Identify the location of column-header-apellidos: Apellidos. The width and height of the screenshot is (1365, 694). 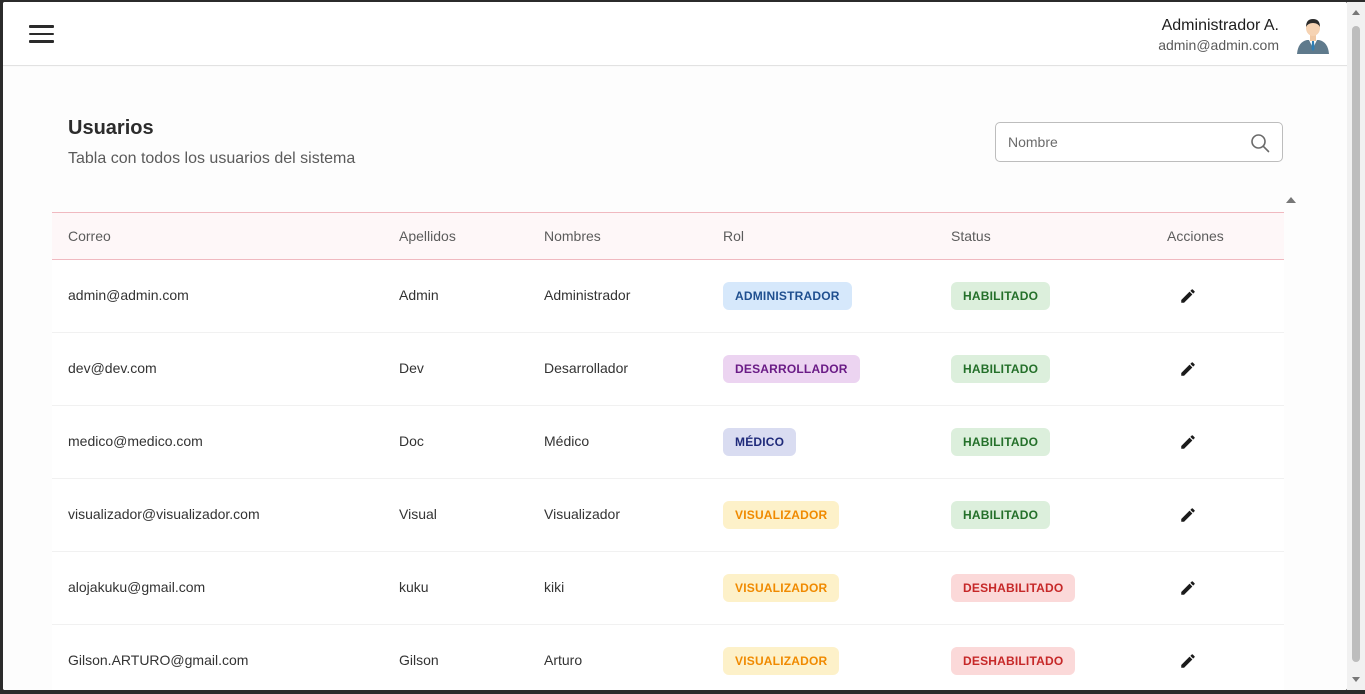
(427, 236).